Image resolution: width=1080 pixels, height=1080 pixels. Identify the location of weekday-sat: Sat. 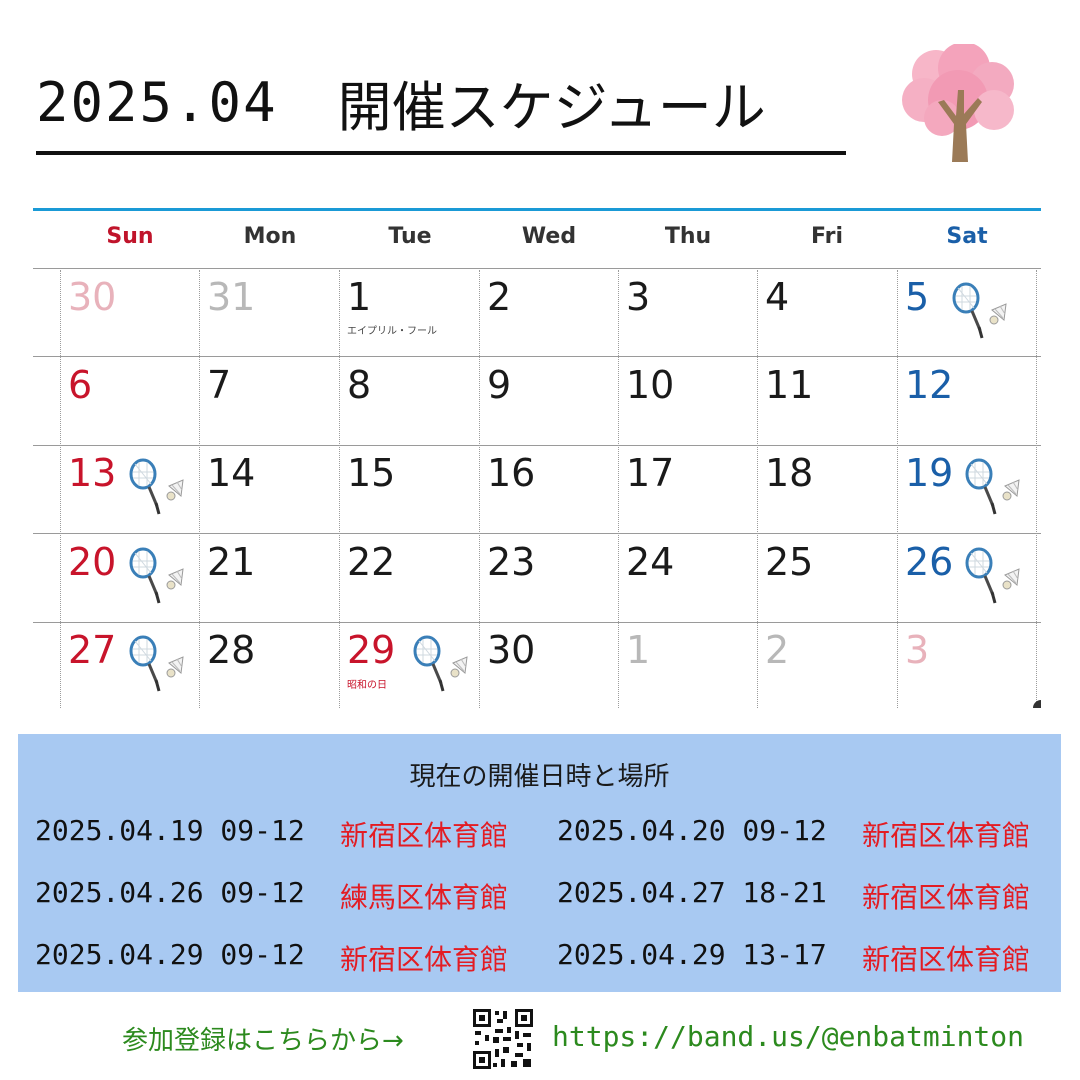
(967, 236).